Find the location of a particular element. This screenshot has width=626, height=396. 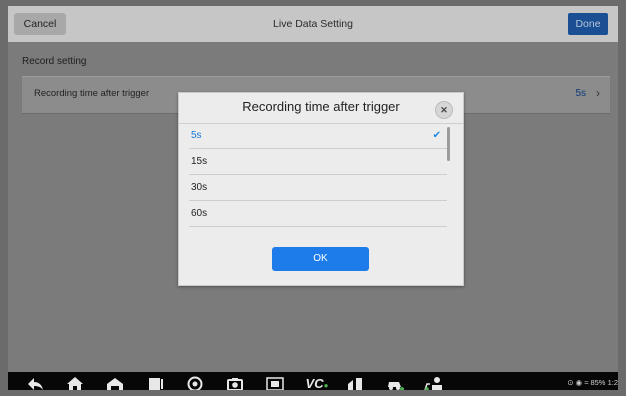

option-label: 5s is located at coordinates (196, 135).